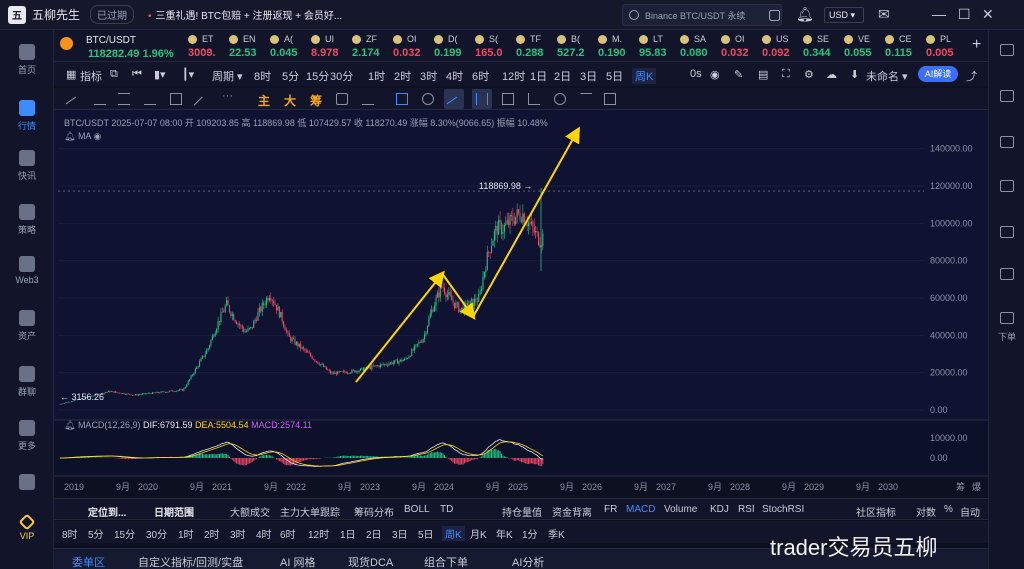 The height and width of the screenshot is (569, 1024). Describe the element at coordinates (112, 14) in the screenshot. I see `expired-badge: 已过期` at that location.